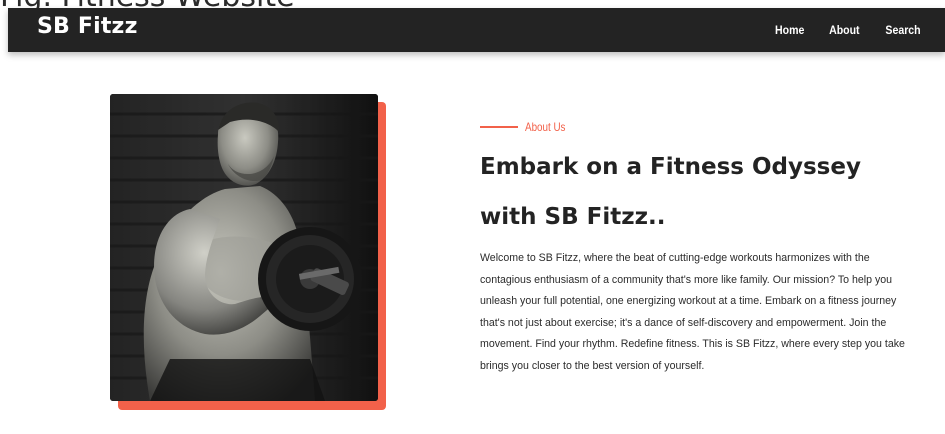 The height and width of the screenshot is (434, 945). I want to click on eyebrow-line, so click(499, 127).